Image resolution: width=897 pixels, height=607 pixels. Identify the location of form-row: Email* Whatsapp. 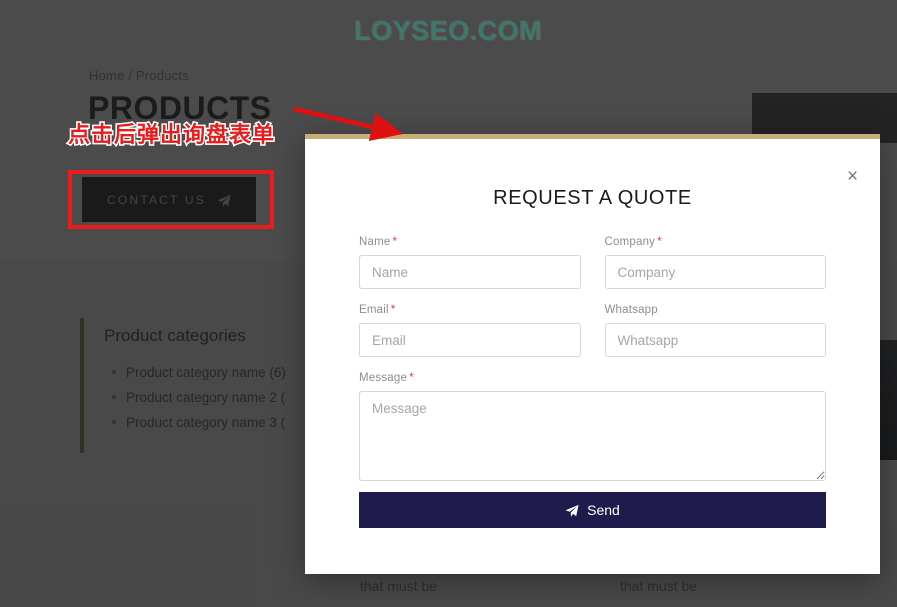
(592, 330).